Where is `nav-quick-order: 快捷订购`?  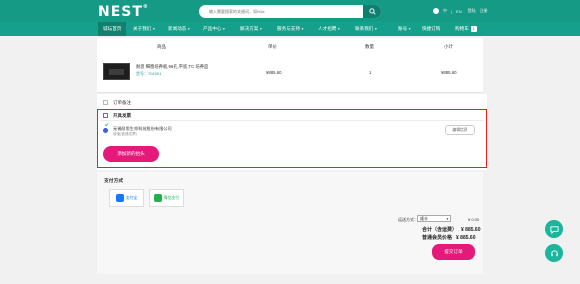
nav-quick-order: 快捷订购 is located at coordinates (431, 29).